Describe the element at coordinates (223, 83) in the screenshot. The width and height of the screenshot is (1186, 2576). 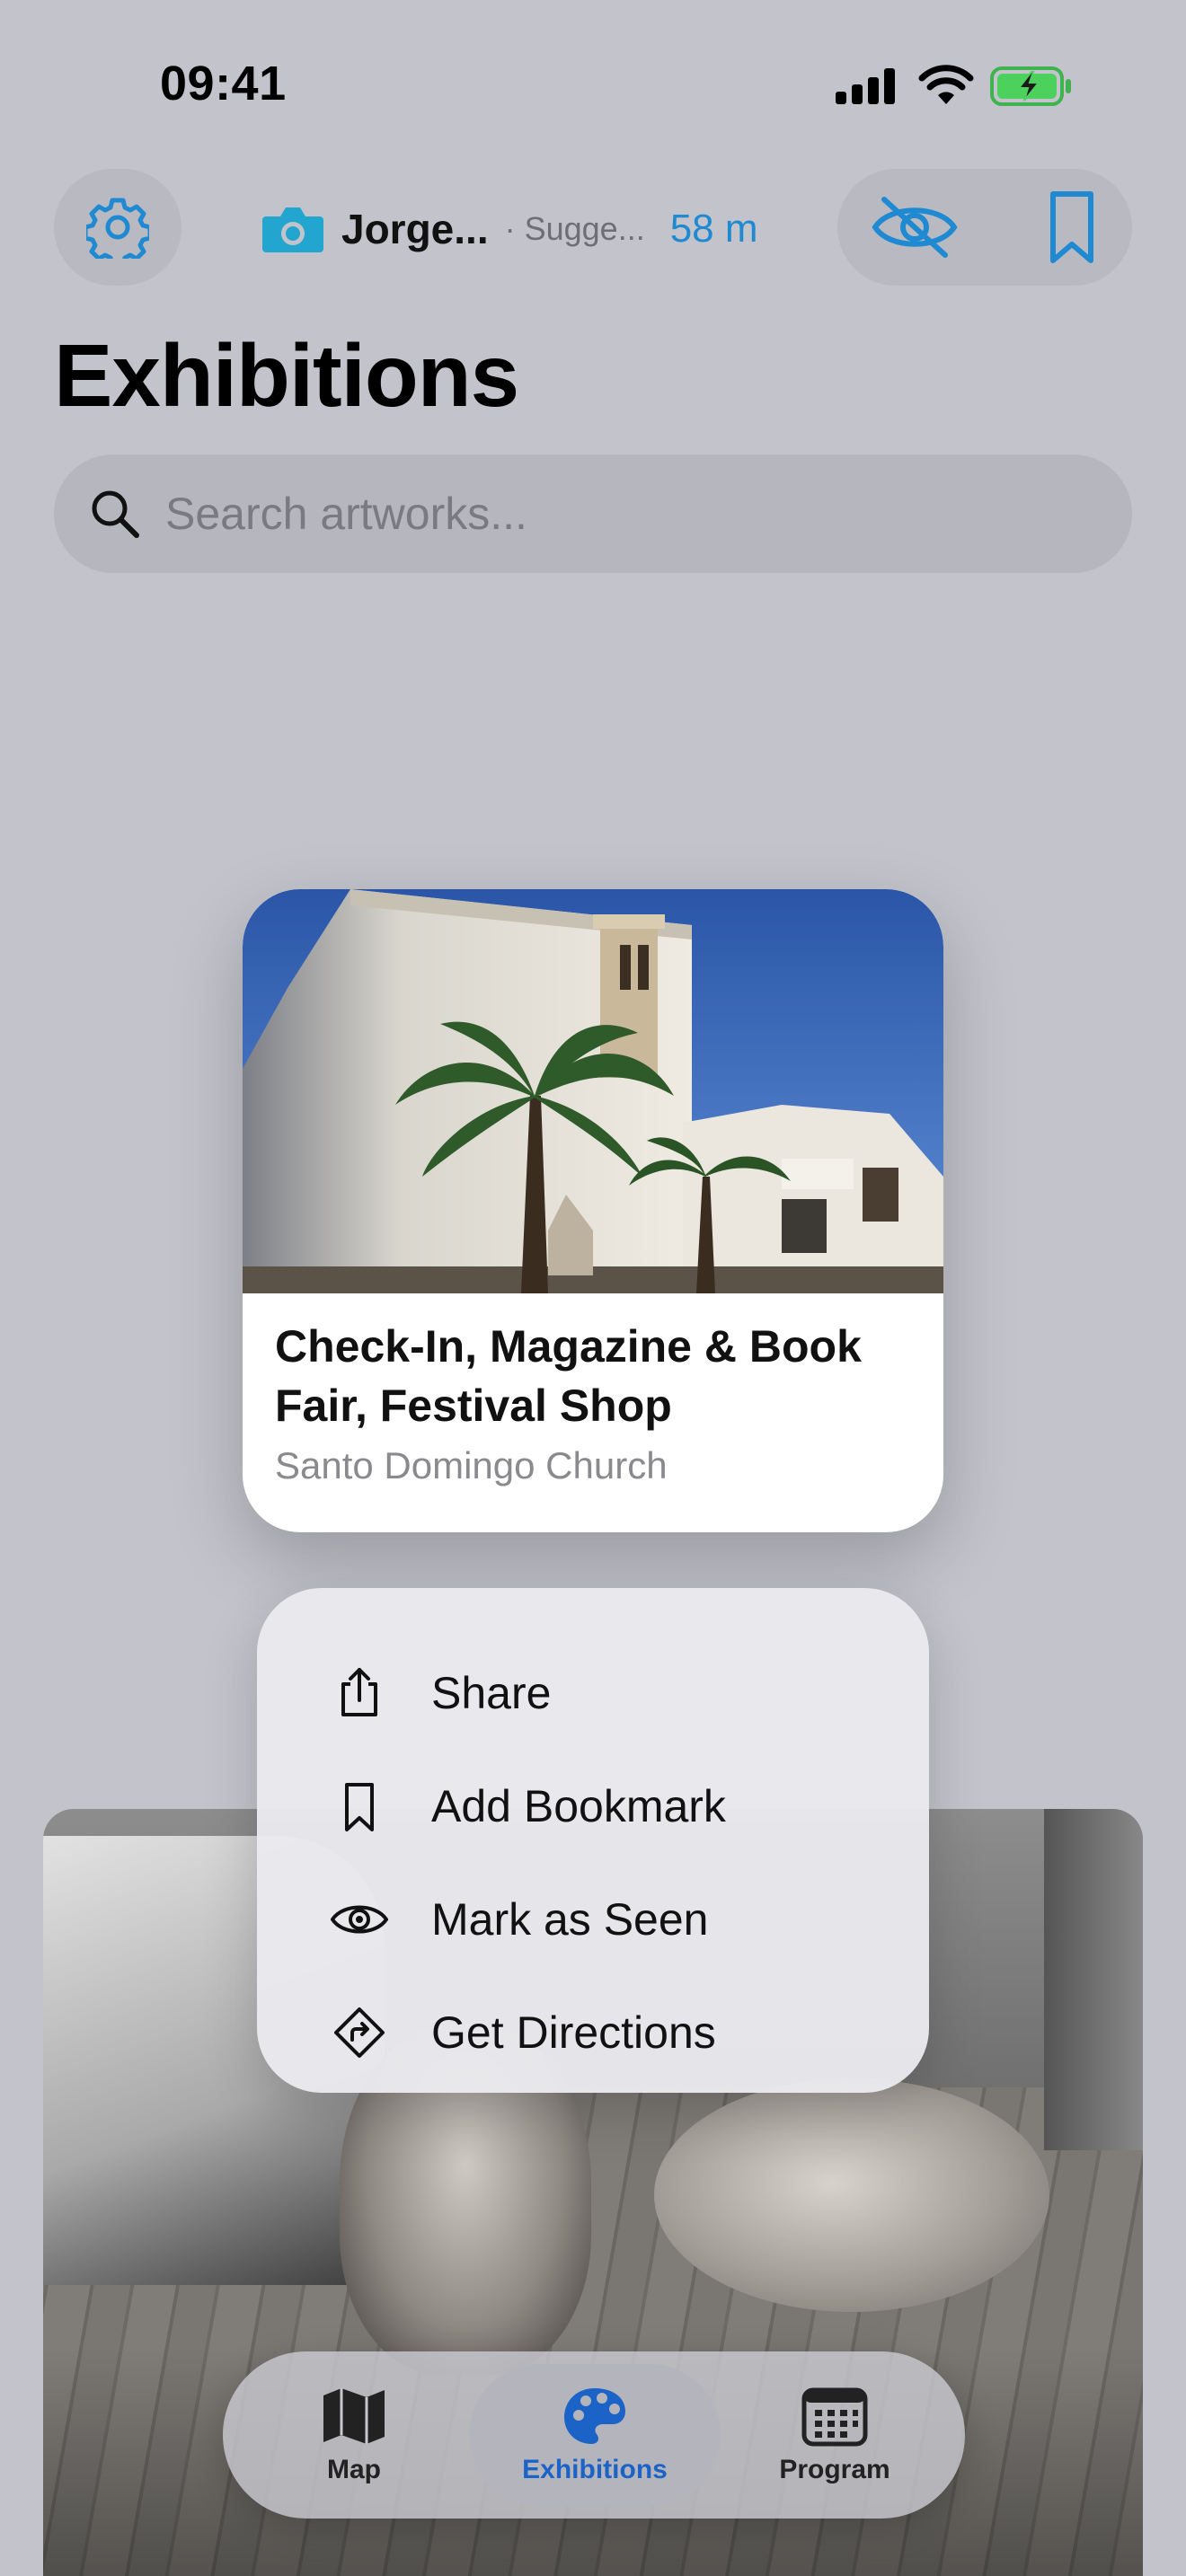
I see `status-time: 09:41` at that location.